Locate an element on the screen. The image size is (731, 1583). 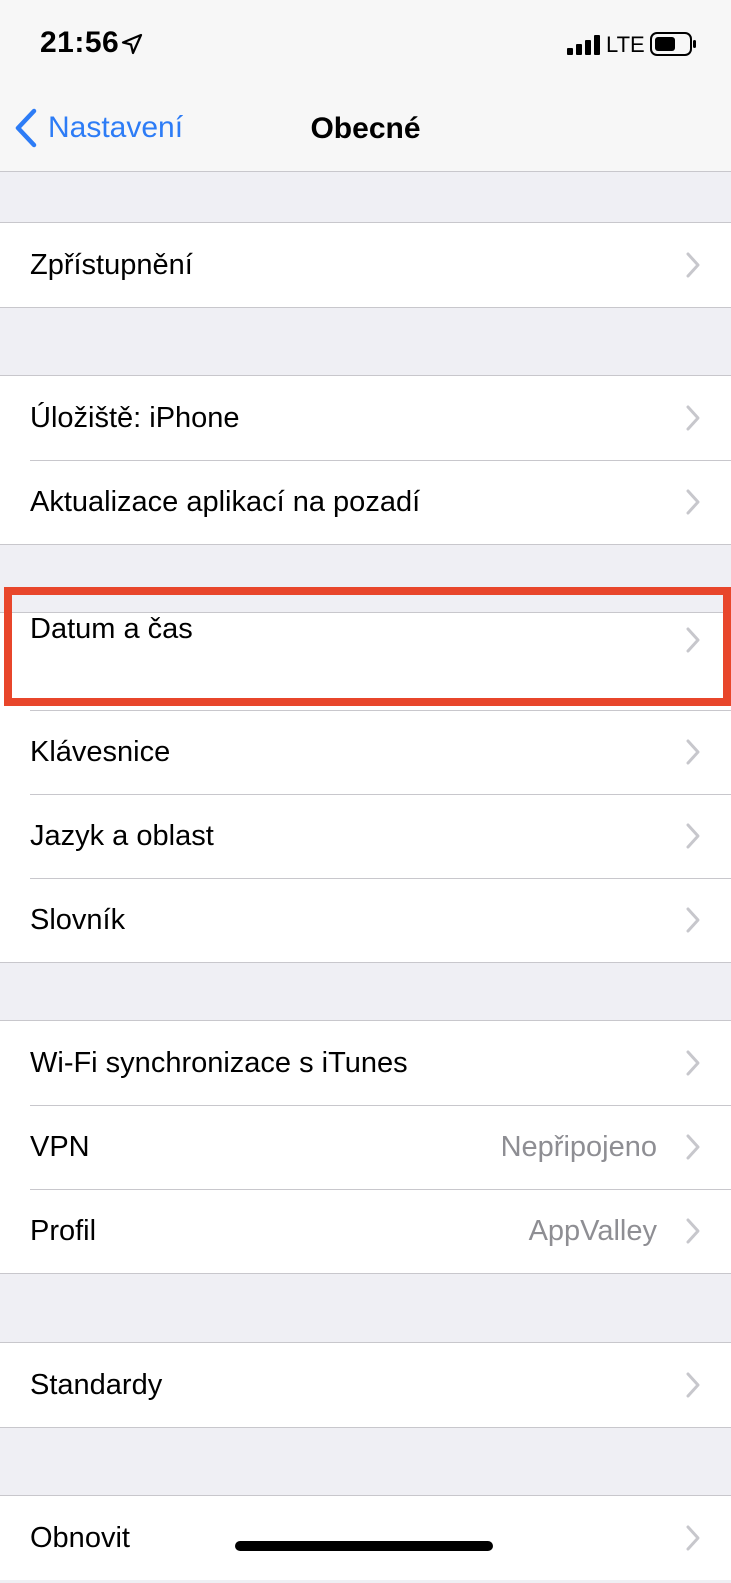
settings-row-itunes-wifi-sync: Wi-Fi synchronizace s iTunes is located at coordinates (365, 1063).